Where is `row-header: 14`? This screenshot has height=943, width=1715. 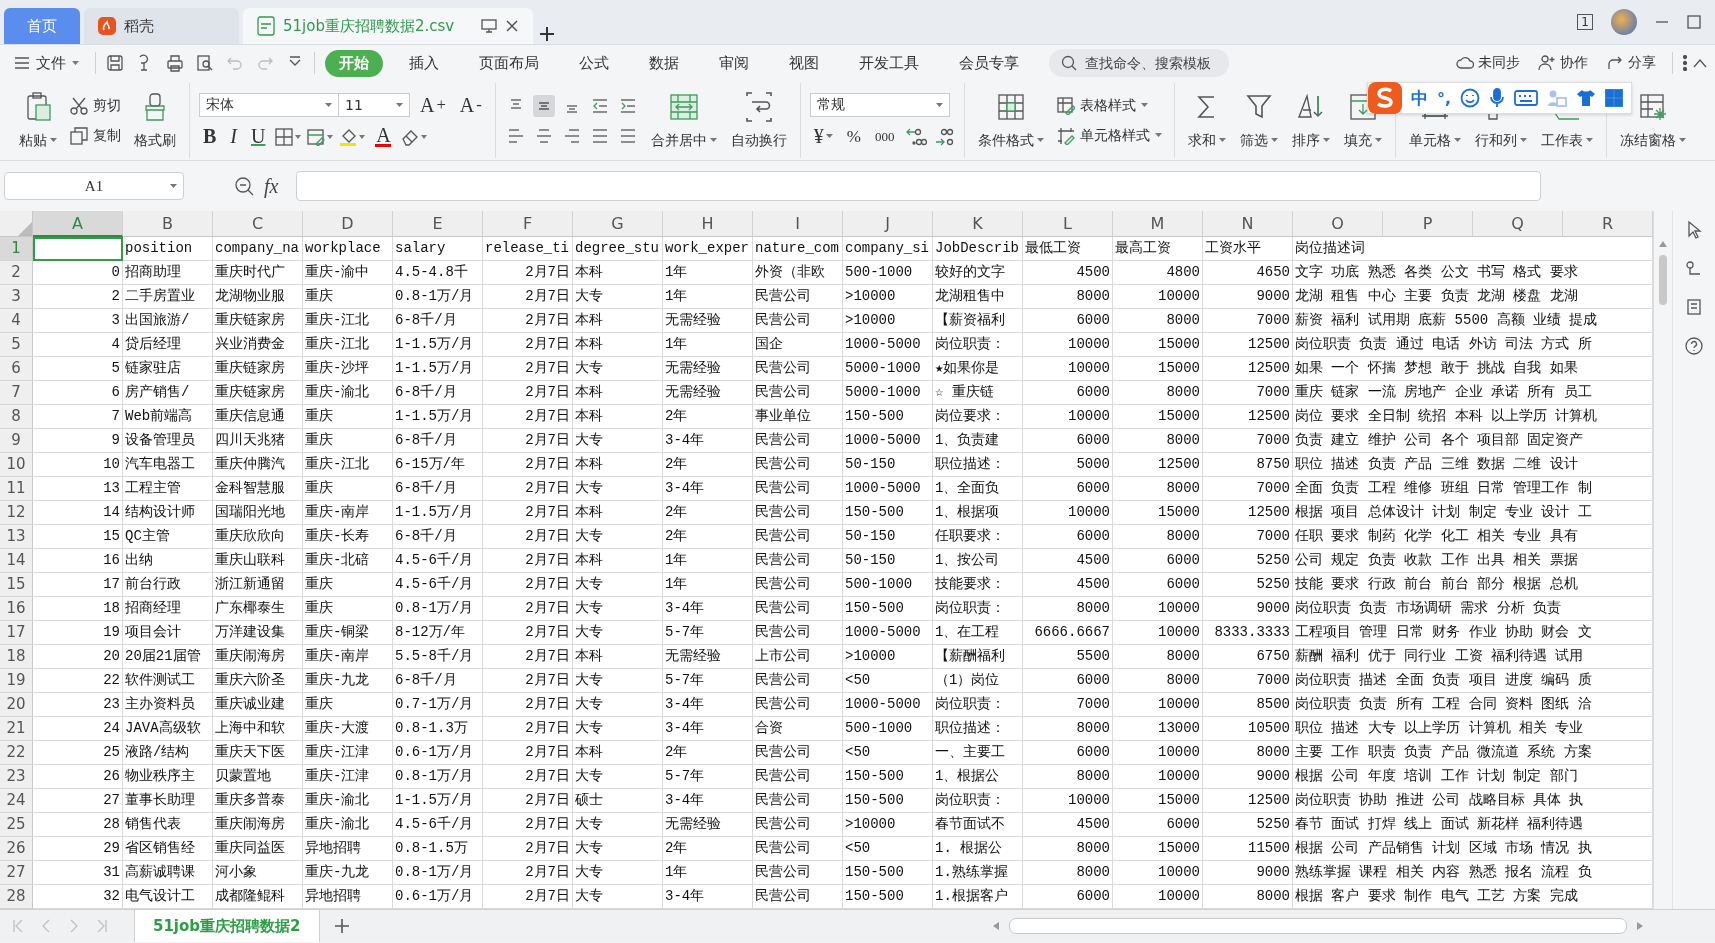
row-header: 14 is located at coordinates (16, 561).